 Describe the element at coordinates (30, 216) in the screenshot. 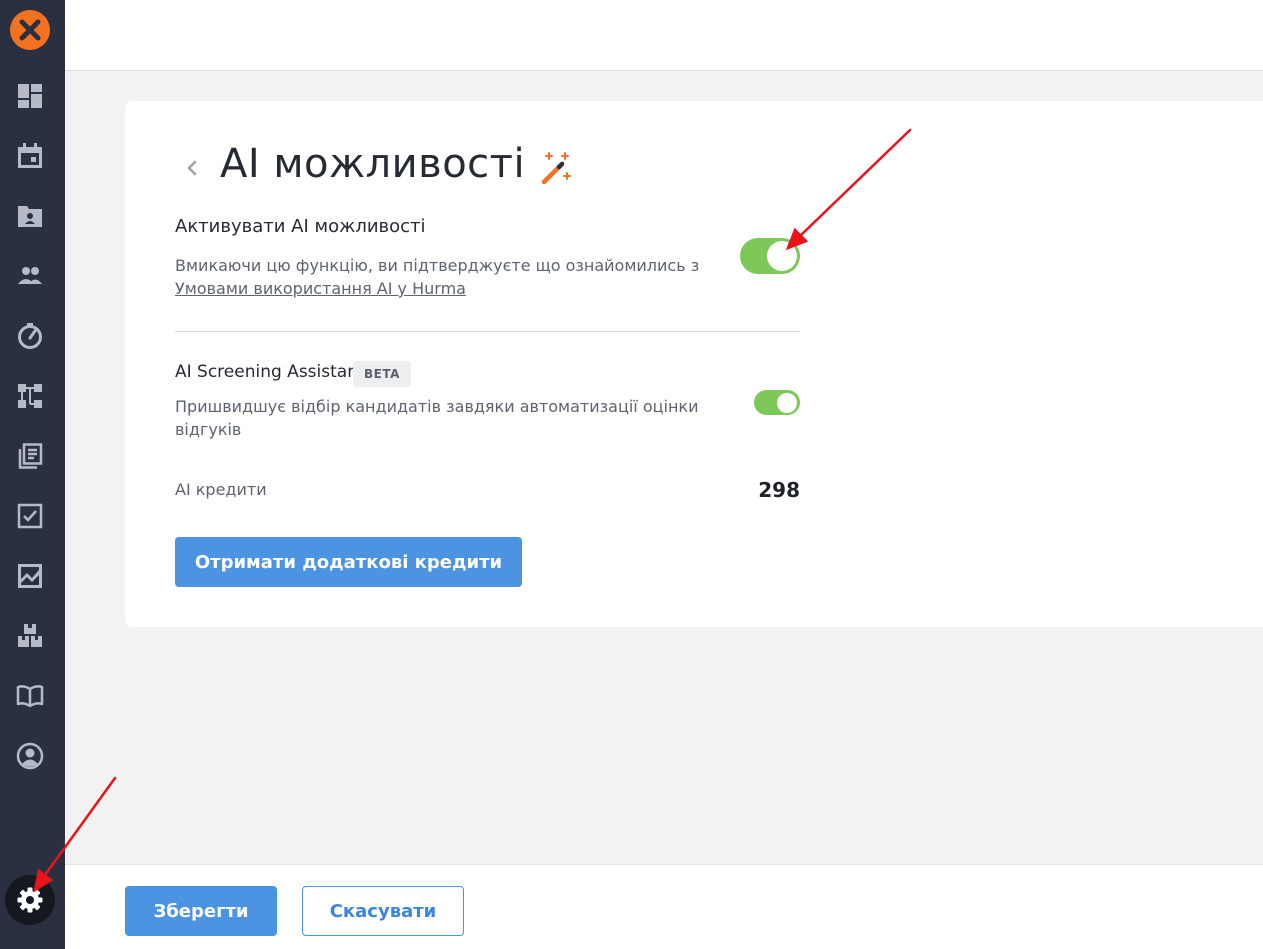

I see `employee-folder-icon` at that location.